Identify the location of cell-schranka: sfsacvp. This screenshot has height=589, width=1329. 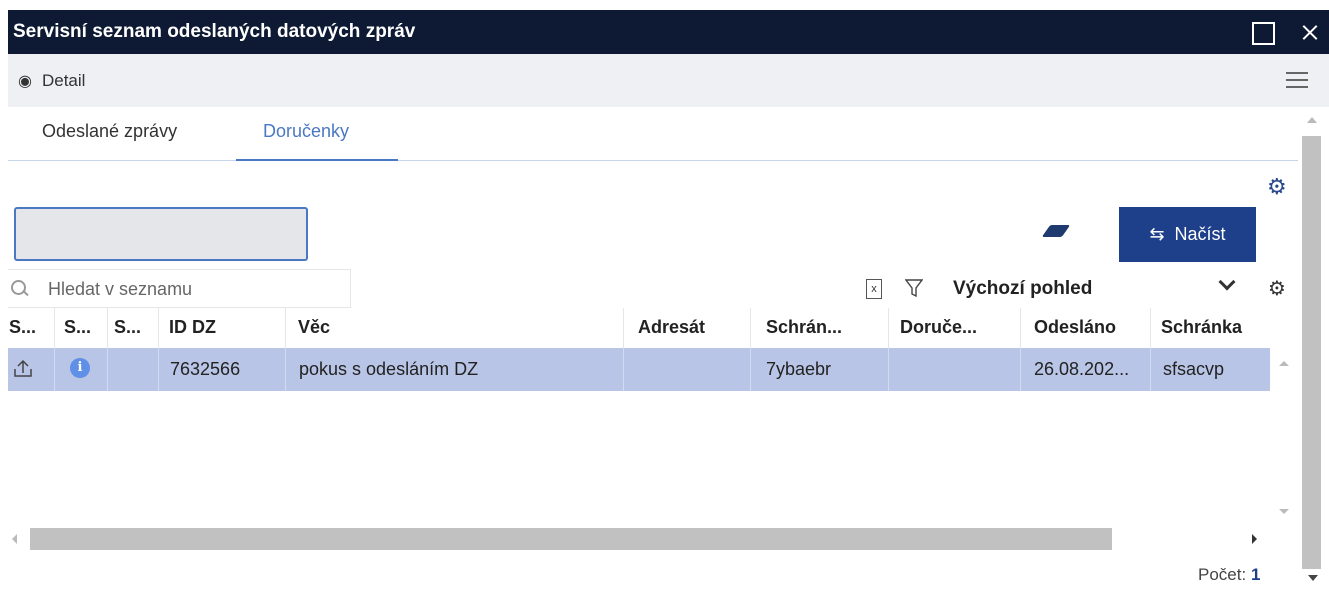
(1194, 369).